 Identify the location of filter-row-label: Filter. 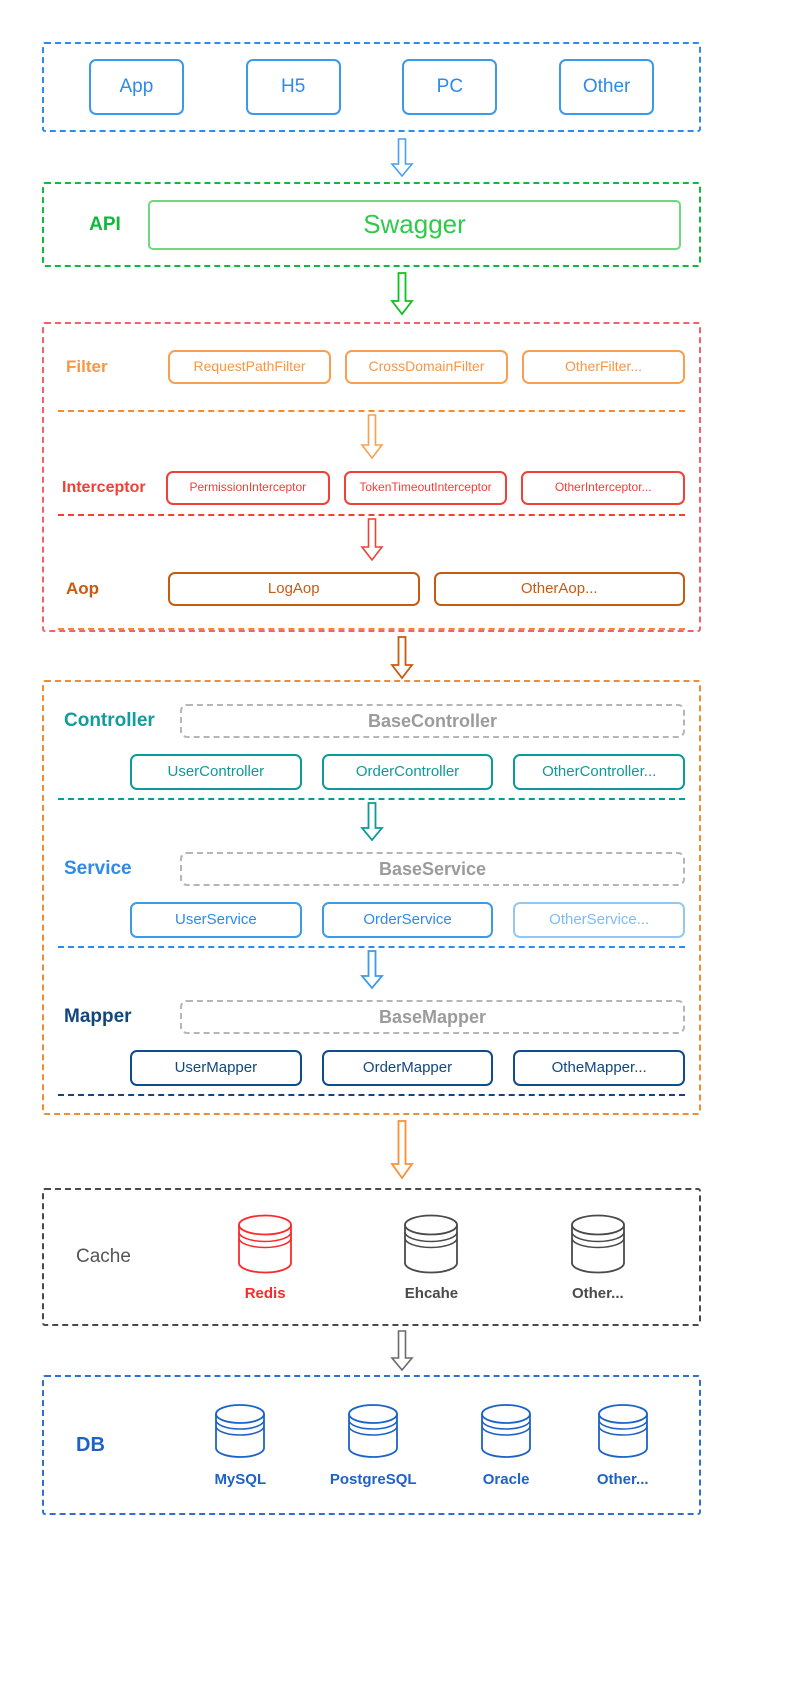
(87, 366).